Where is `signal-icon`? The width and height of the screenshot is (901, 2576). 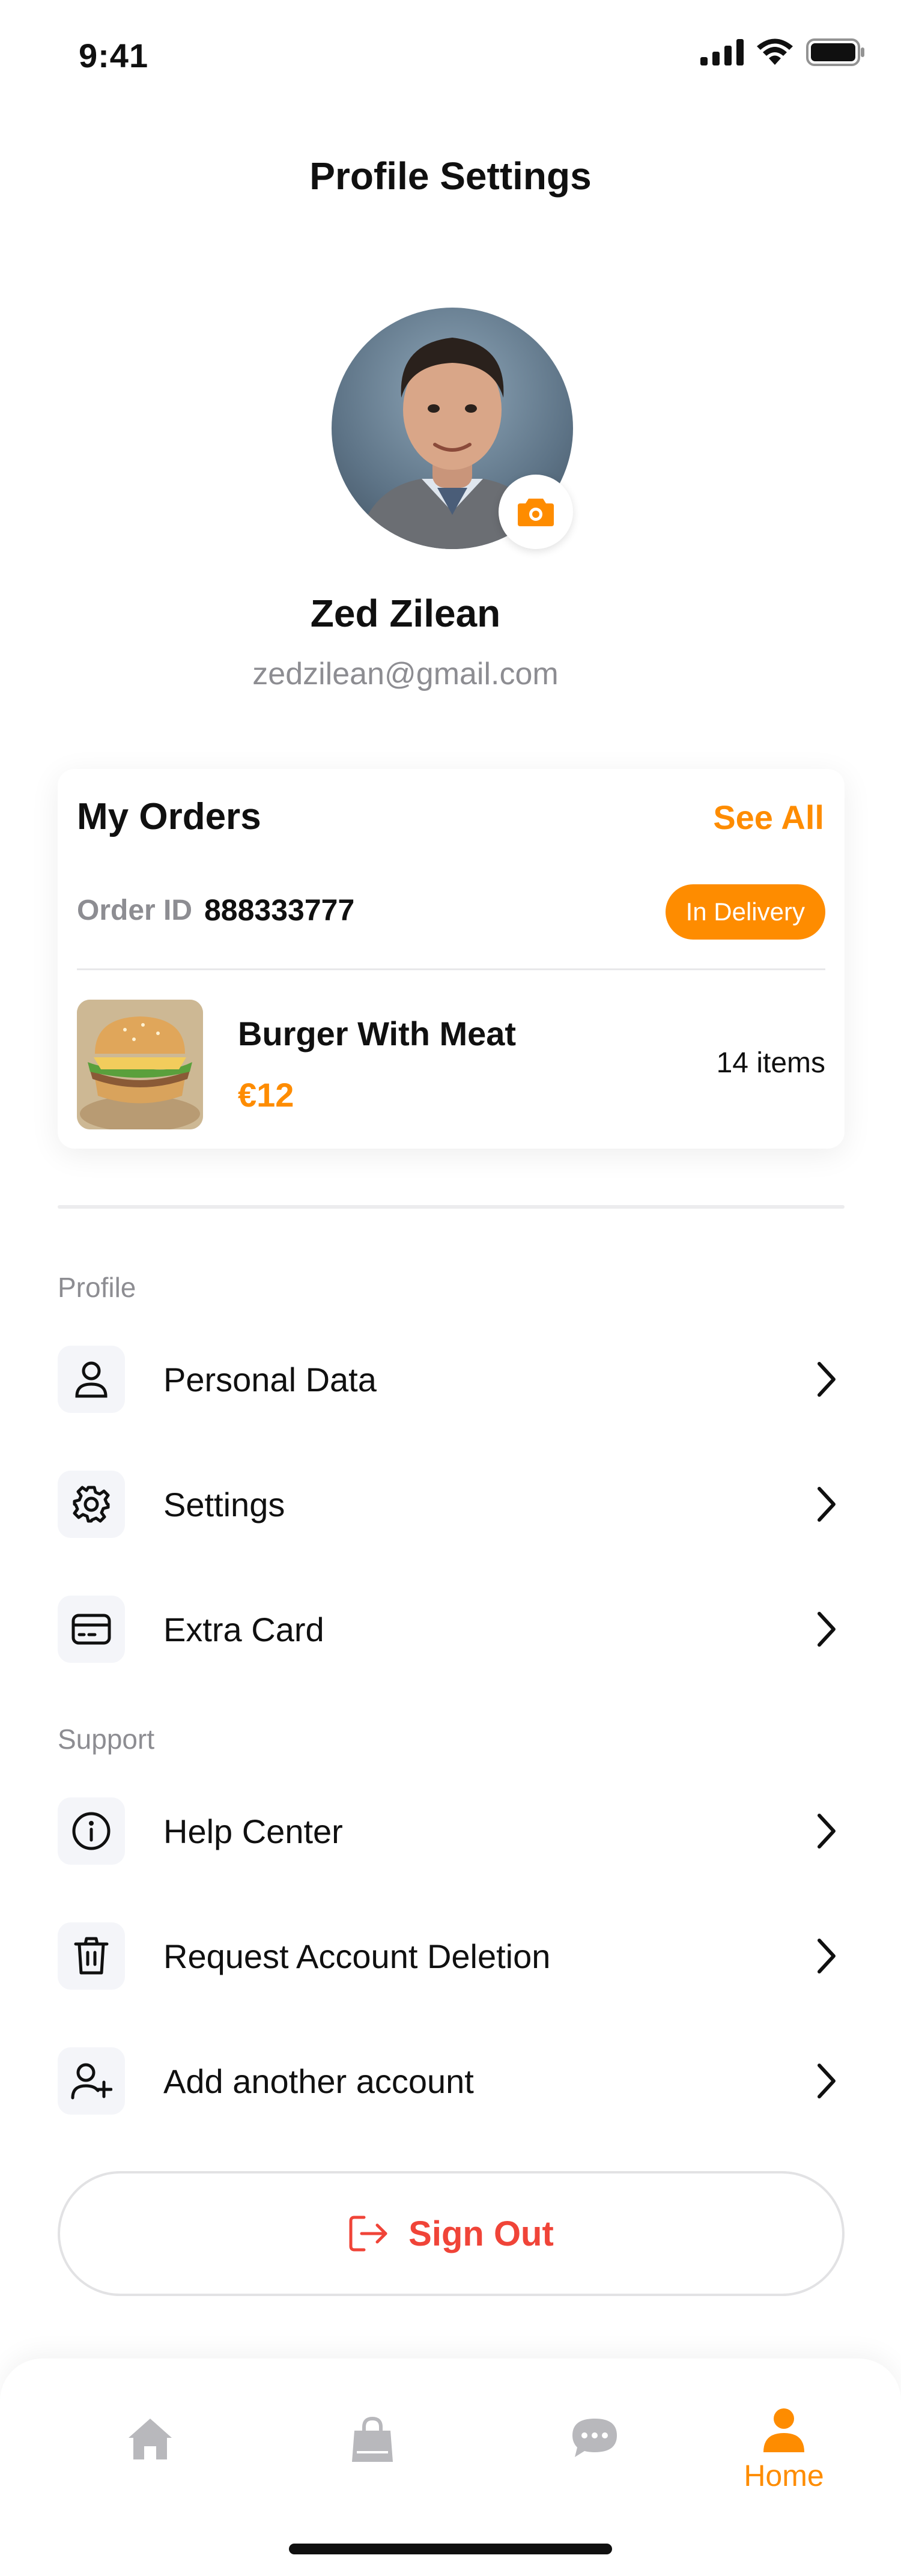
signal-icon is located at coordinates (722, 52).